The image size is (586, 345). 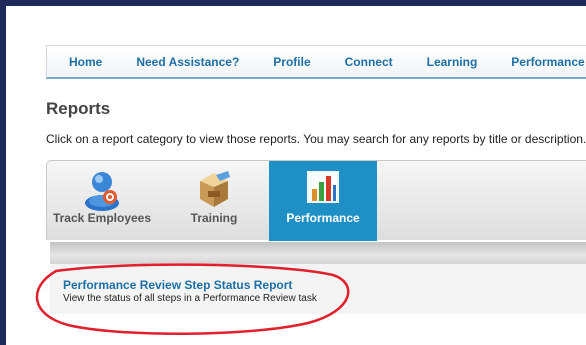 I want to click on tab-track-employees: Track Employees, so click(x=102, y=201).